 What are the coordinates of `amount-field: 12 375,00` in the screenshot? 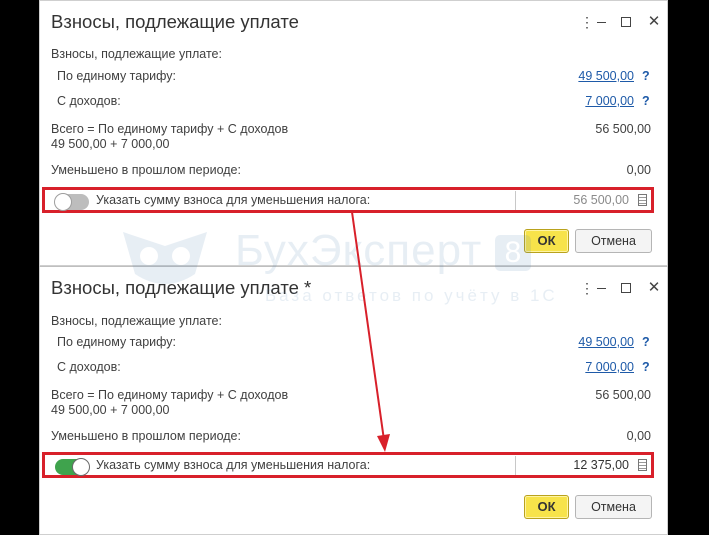 It's located at (574, 465).